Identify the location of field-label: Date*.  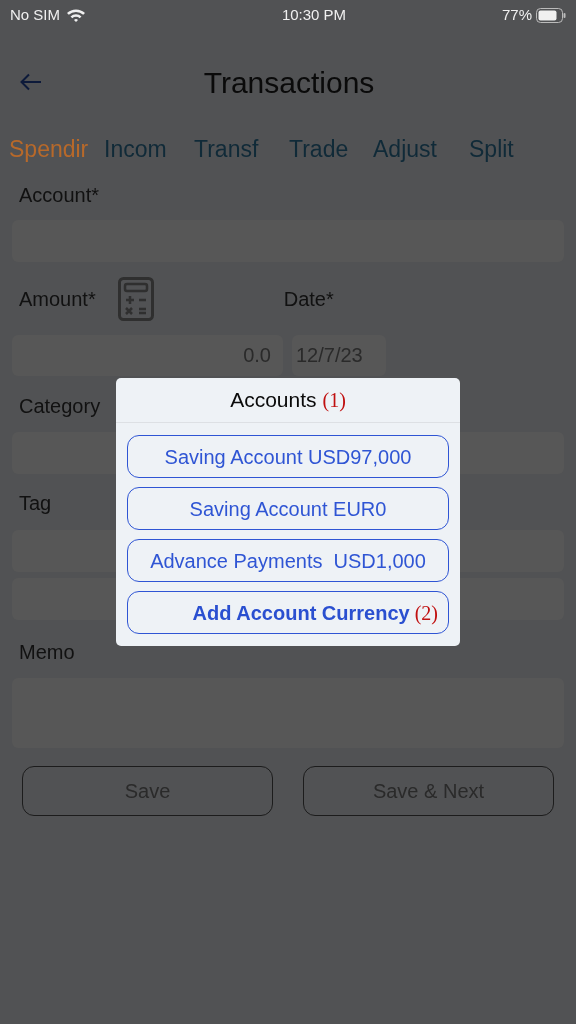
(308, 299).